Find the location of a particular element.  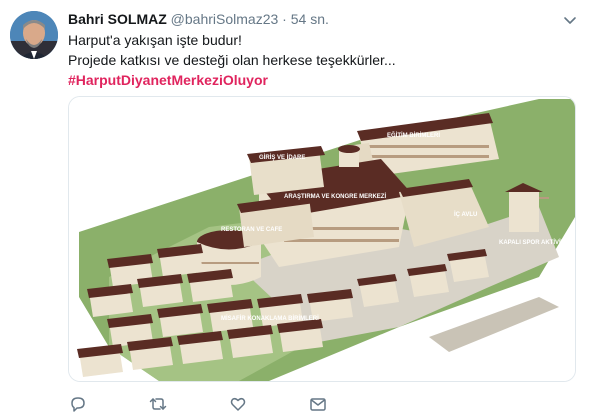

avatar-image is located at coordinates (34, 35).